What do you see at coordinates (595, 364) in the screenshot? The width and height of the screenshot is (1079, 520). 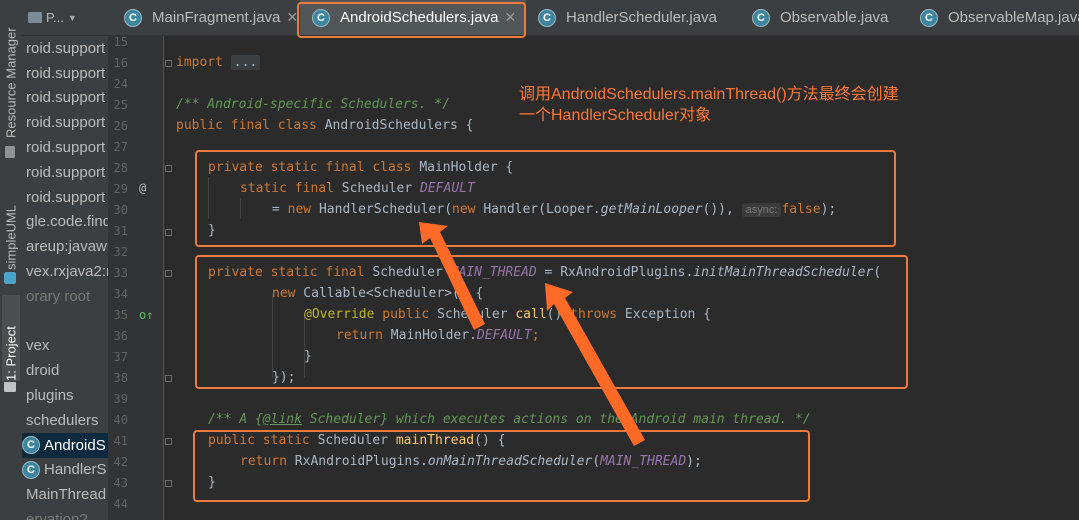 I see `arrow-to-main-thread-field` at bounding box center [595, 364].